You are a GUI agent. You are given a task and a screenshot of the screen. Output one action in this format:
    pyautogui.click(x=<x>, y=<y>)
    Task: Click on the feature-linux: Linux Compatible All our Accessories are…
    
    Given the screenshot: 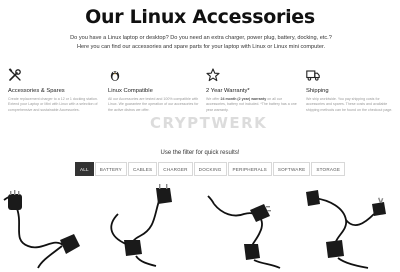 What is the action you would take?
    pyautogui.click(x=154, y=90)
    